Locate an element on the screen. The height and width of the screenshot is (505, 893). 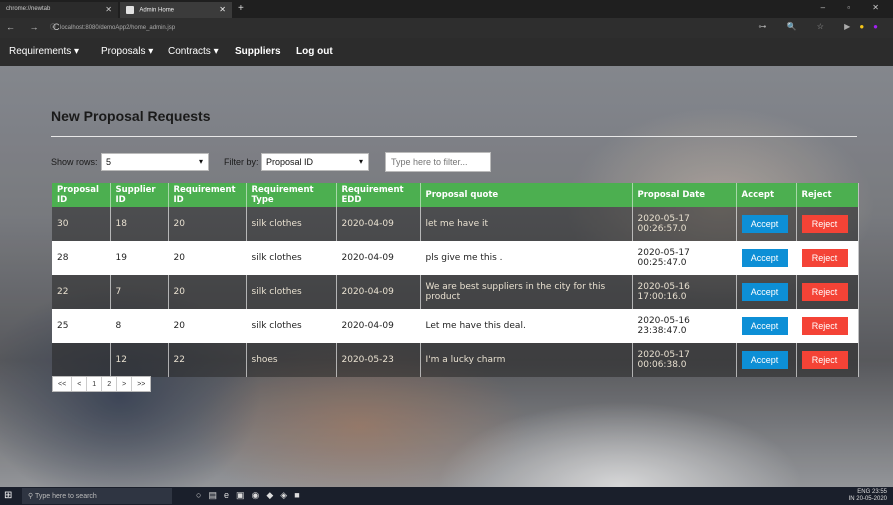
profile-avatar: ● is located at coordinates (880, 26).